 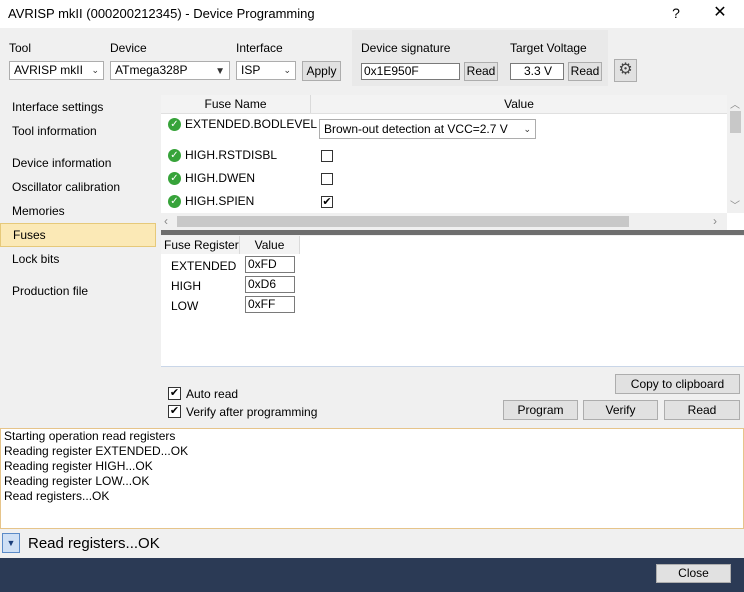 I want to click on chevron-right-icon: ›, so click(x=715, y=221).